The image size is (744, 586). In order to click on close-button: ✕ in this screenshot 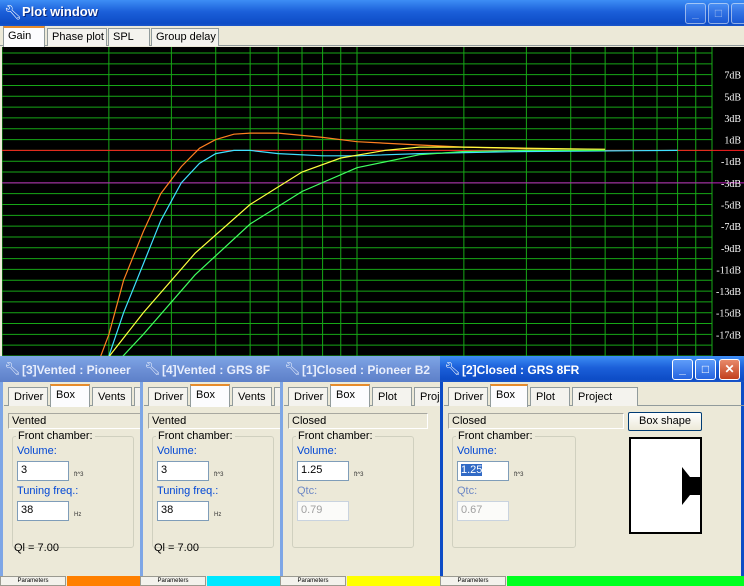, I will do `click(729, 369)`.